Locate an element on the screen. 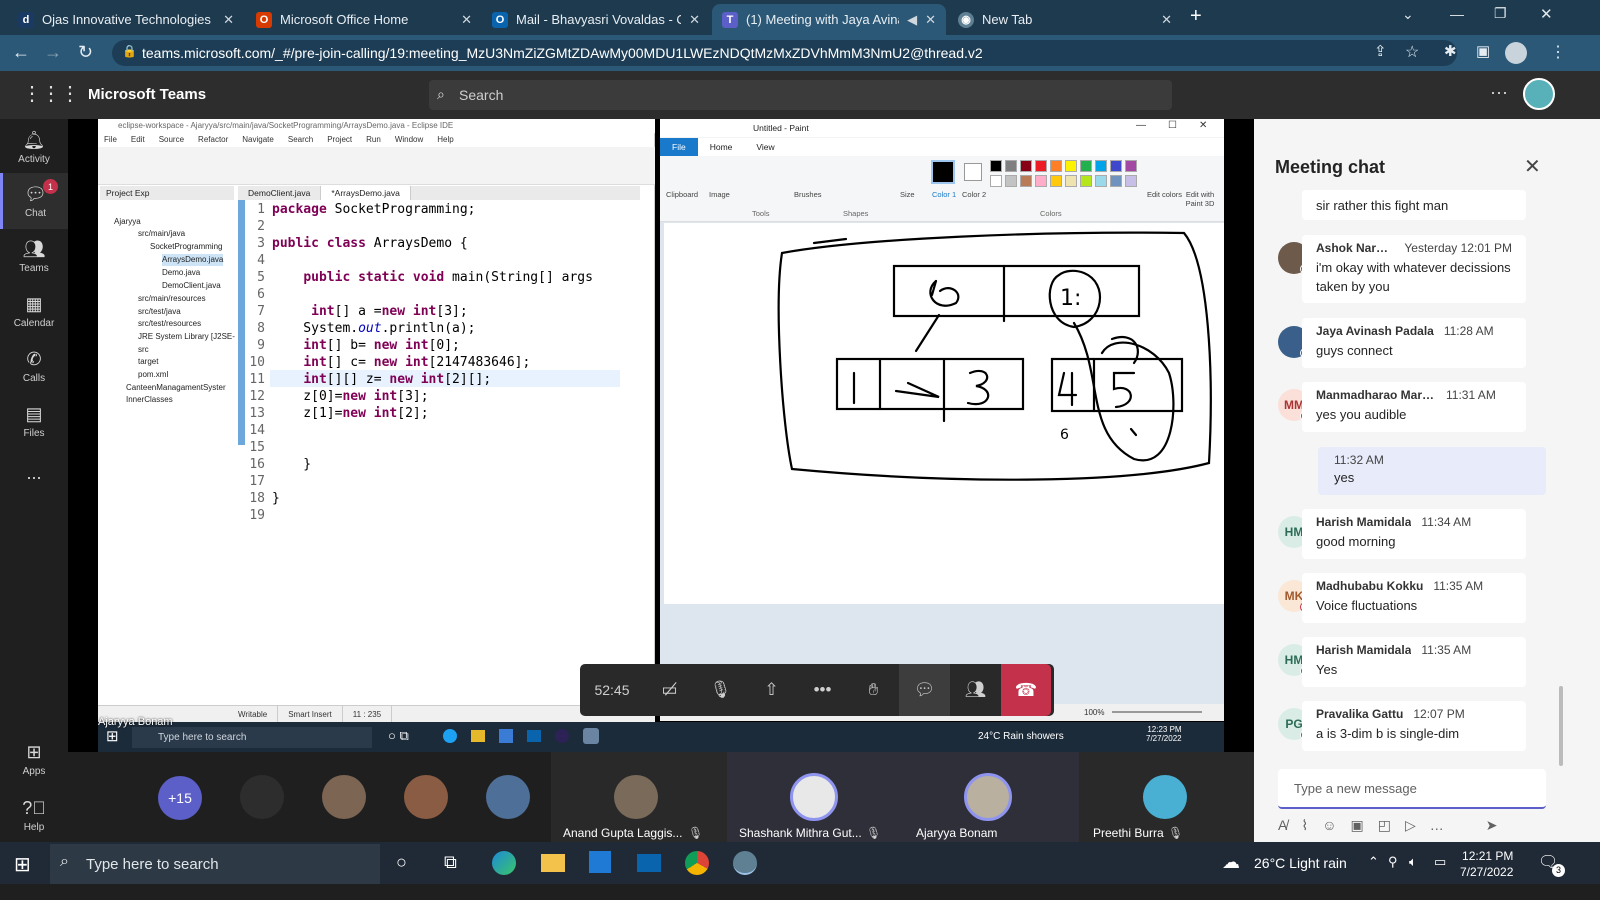 The height and width of the screenshot is (900, 1600). edit-colors-button: Edit colors is located at coordinates (1164, 194).